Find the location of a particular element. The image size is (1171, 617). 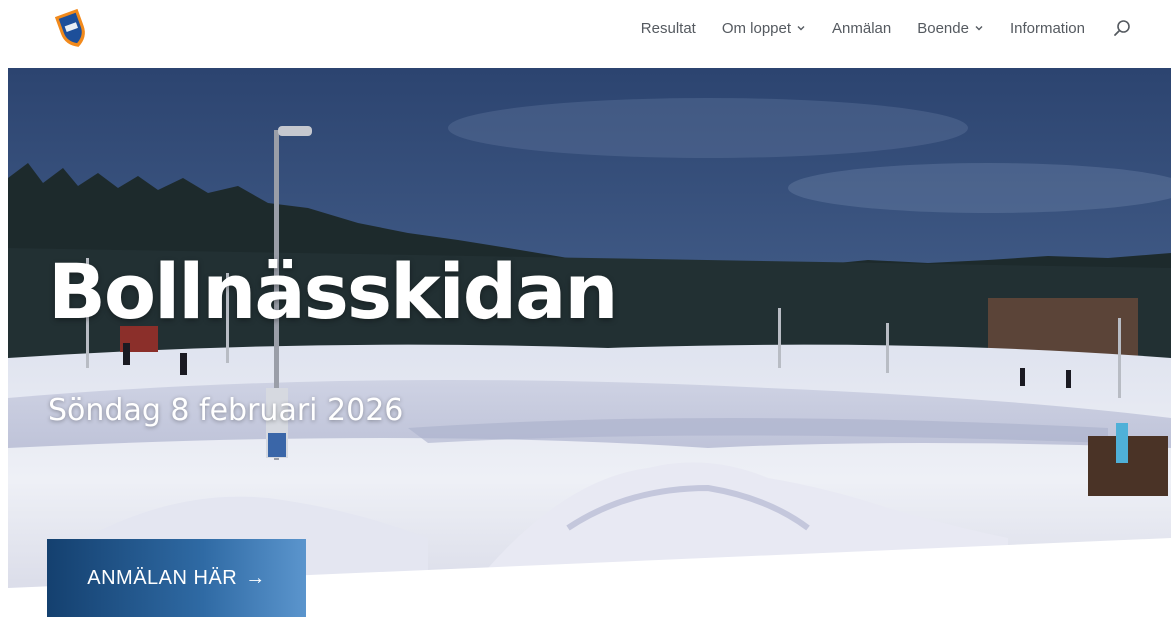

nav-item-resultat: Resultat is located at coordinates (668, 28).